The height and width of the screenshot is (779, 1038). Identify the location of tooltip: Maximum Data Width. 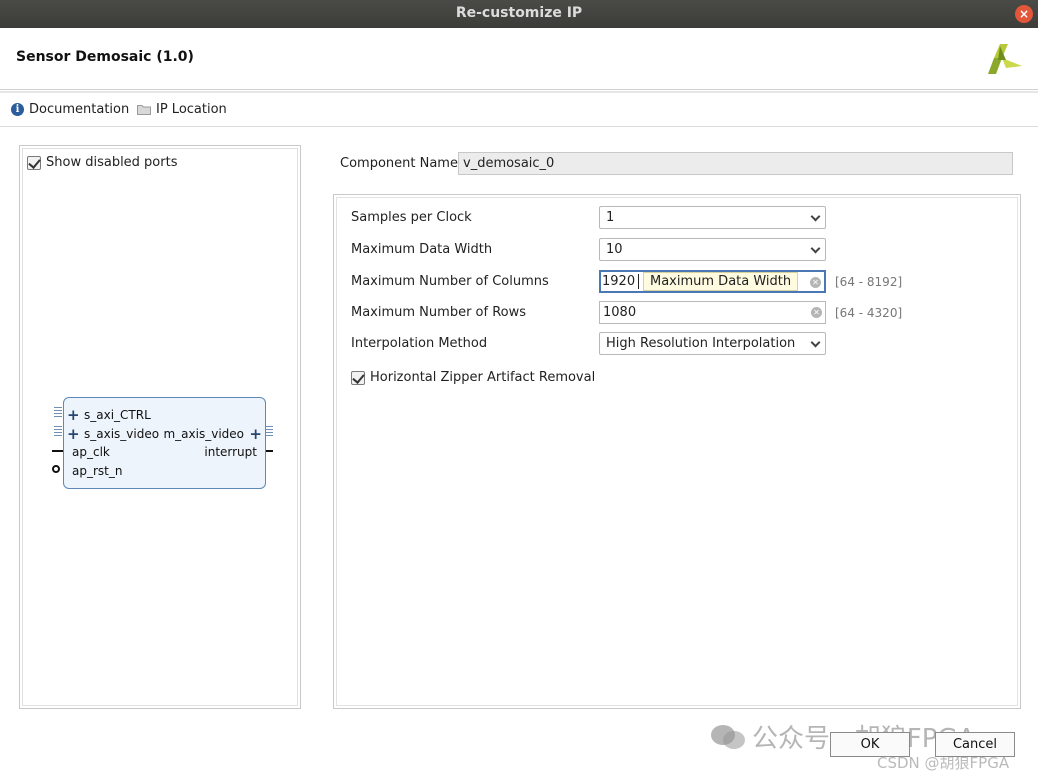
(721, 281).